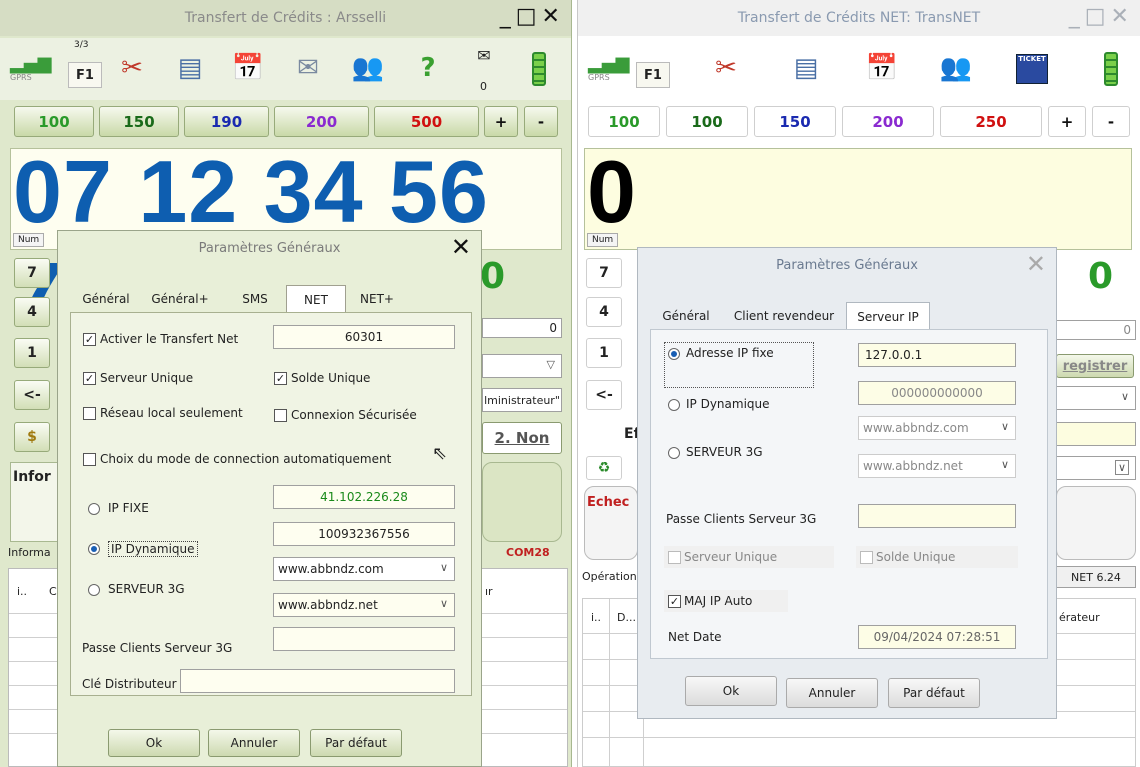 Image resolution: width=1140 pixels, height=767 pixels. What do you see at coordinates (674, 557) in the screenshot?
I see `serveur-unique-checkbox` at bounding box center [674, 557].